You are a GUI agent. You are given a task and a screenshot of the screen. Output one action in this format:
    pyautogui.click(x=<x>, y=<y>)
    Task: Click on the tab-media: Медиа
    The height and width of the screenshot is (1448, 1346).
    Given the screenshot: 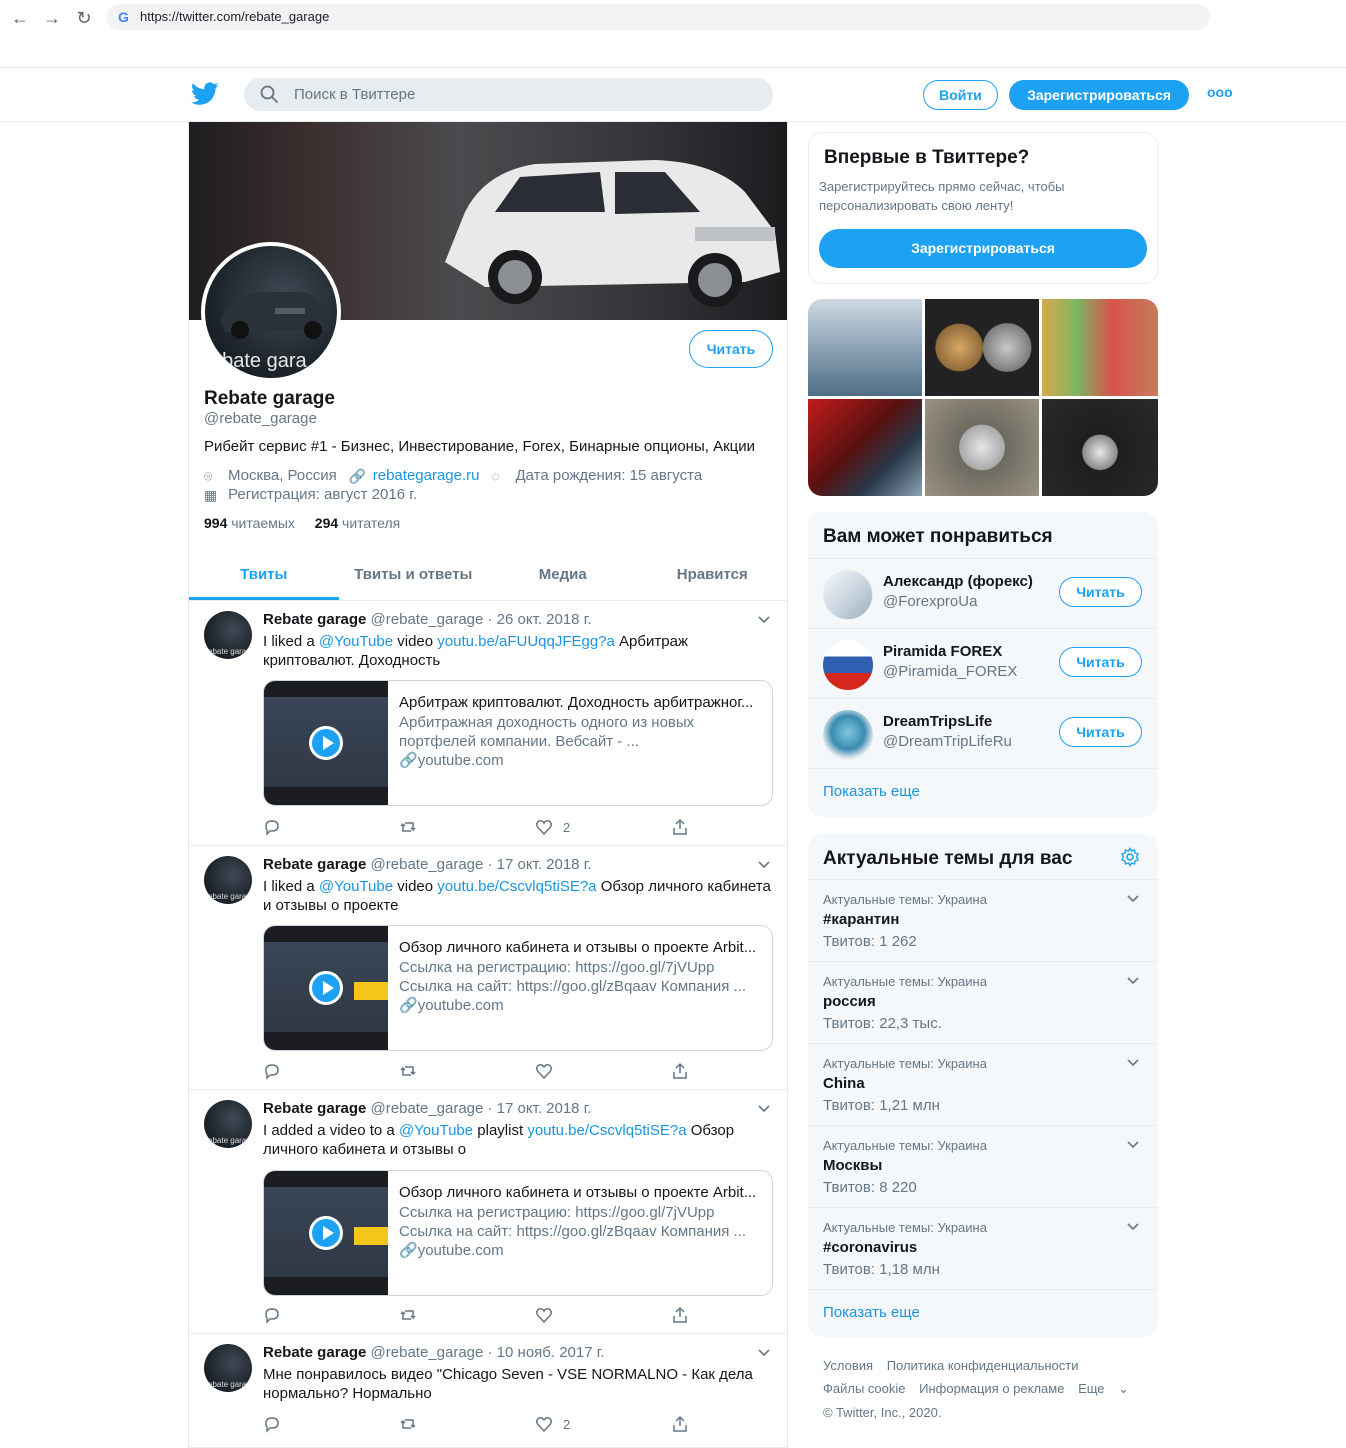 What is the action you would take?
    pyautogui.click(x=563, y=576)
    